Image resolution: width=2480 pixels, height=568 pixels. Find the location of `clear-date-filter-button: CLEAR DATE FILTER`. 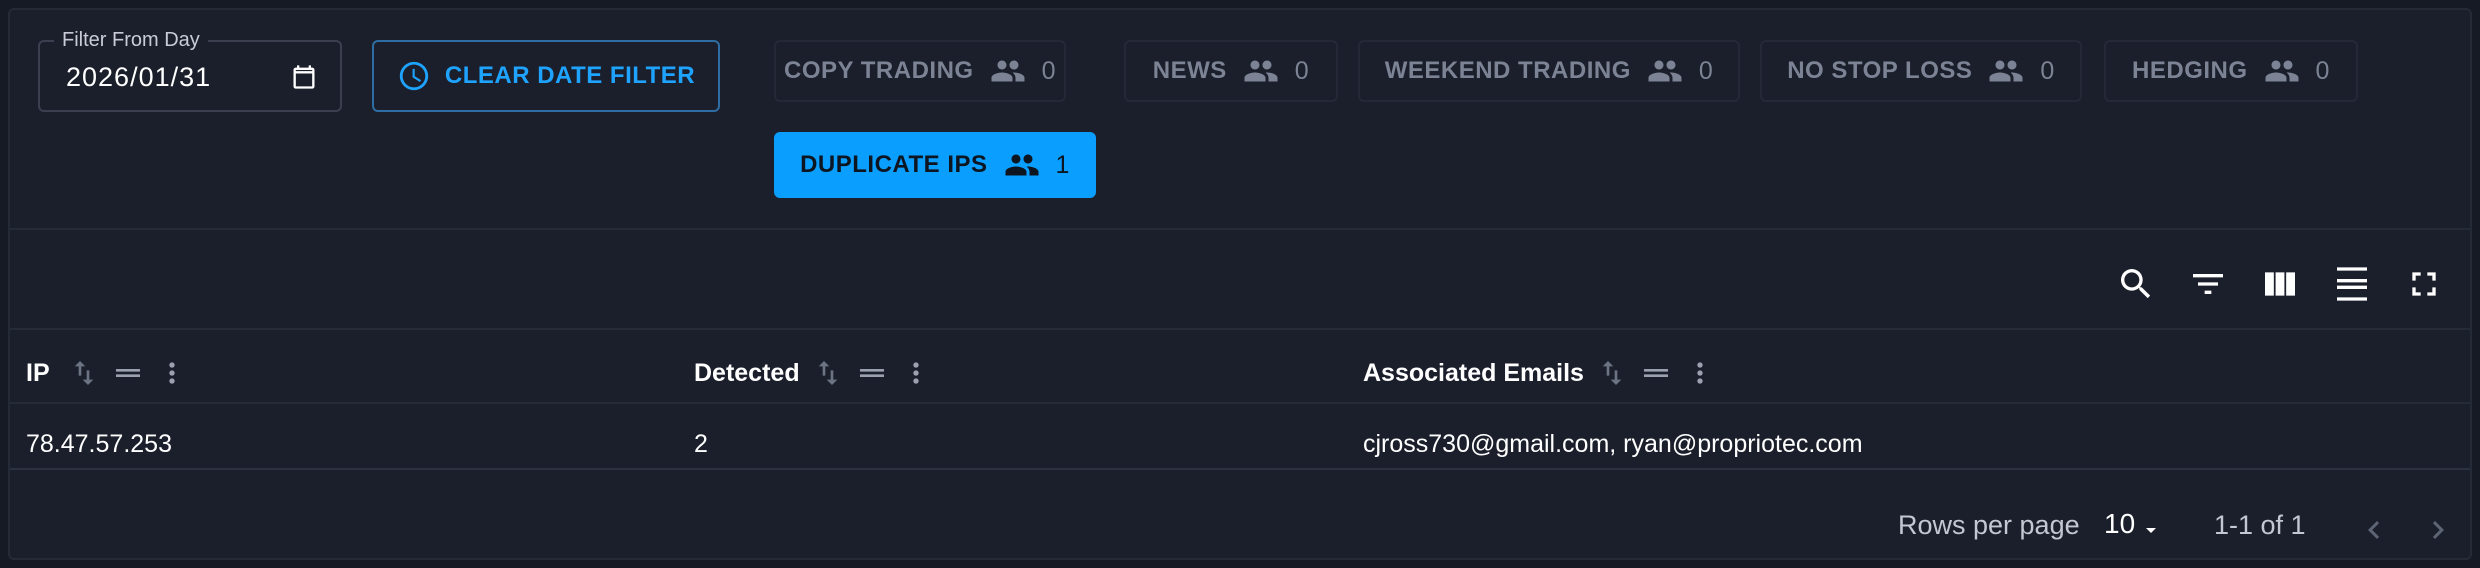

clear-date-filter-button: CLEAR DATE FILTER is located at coordinates (546, 76).